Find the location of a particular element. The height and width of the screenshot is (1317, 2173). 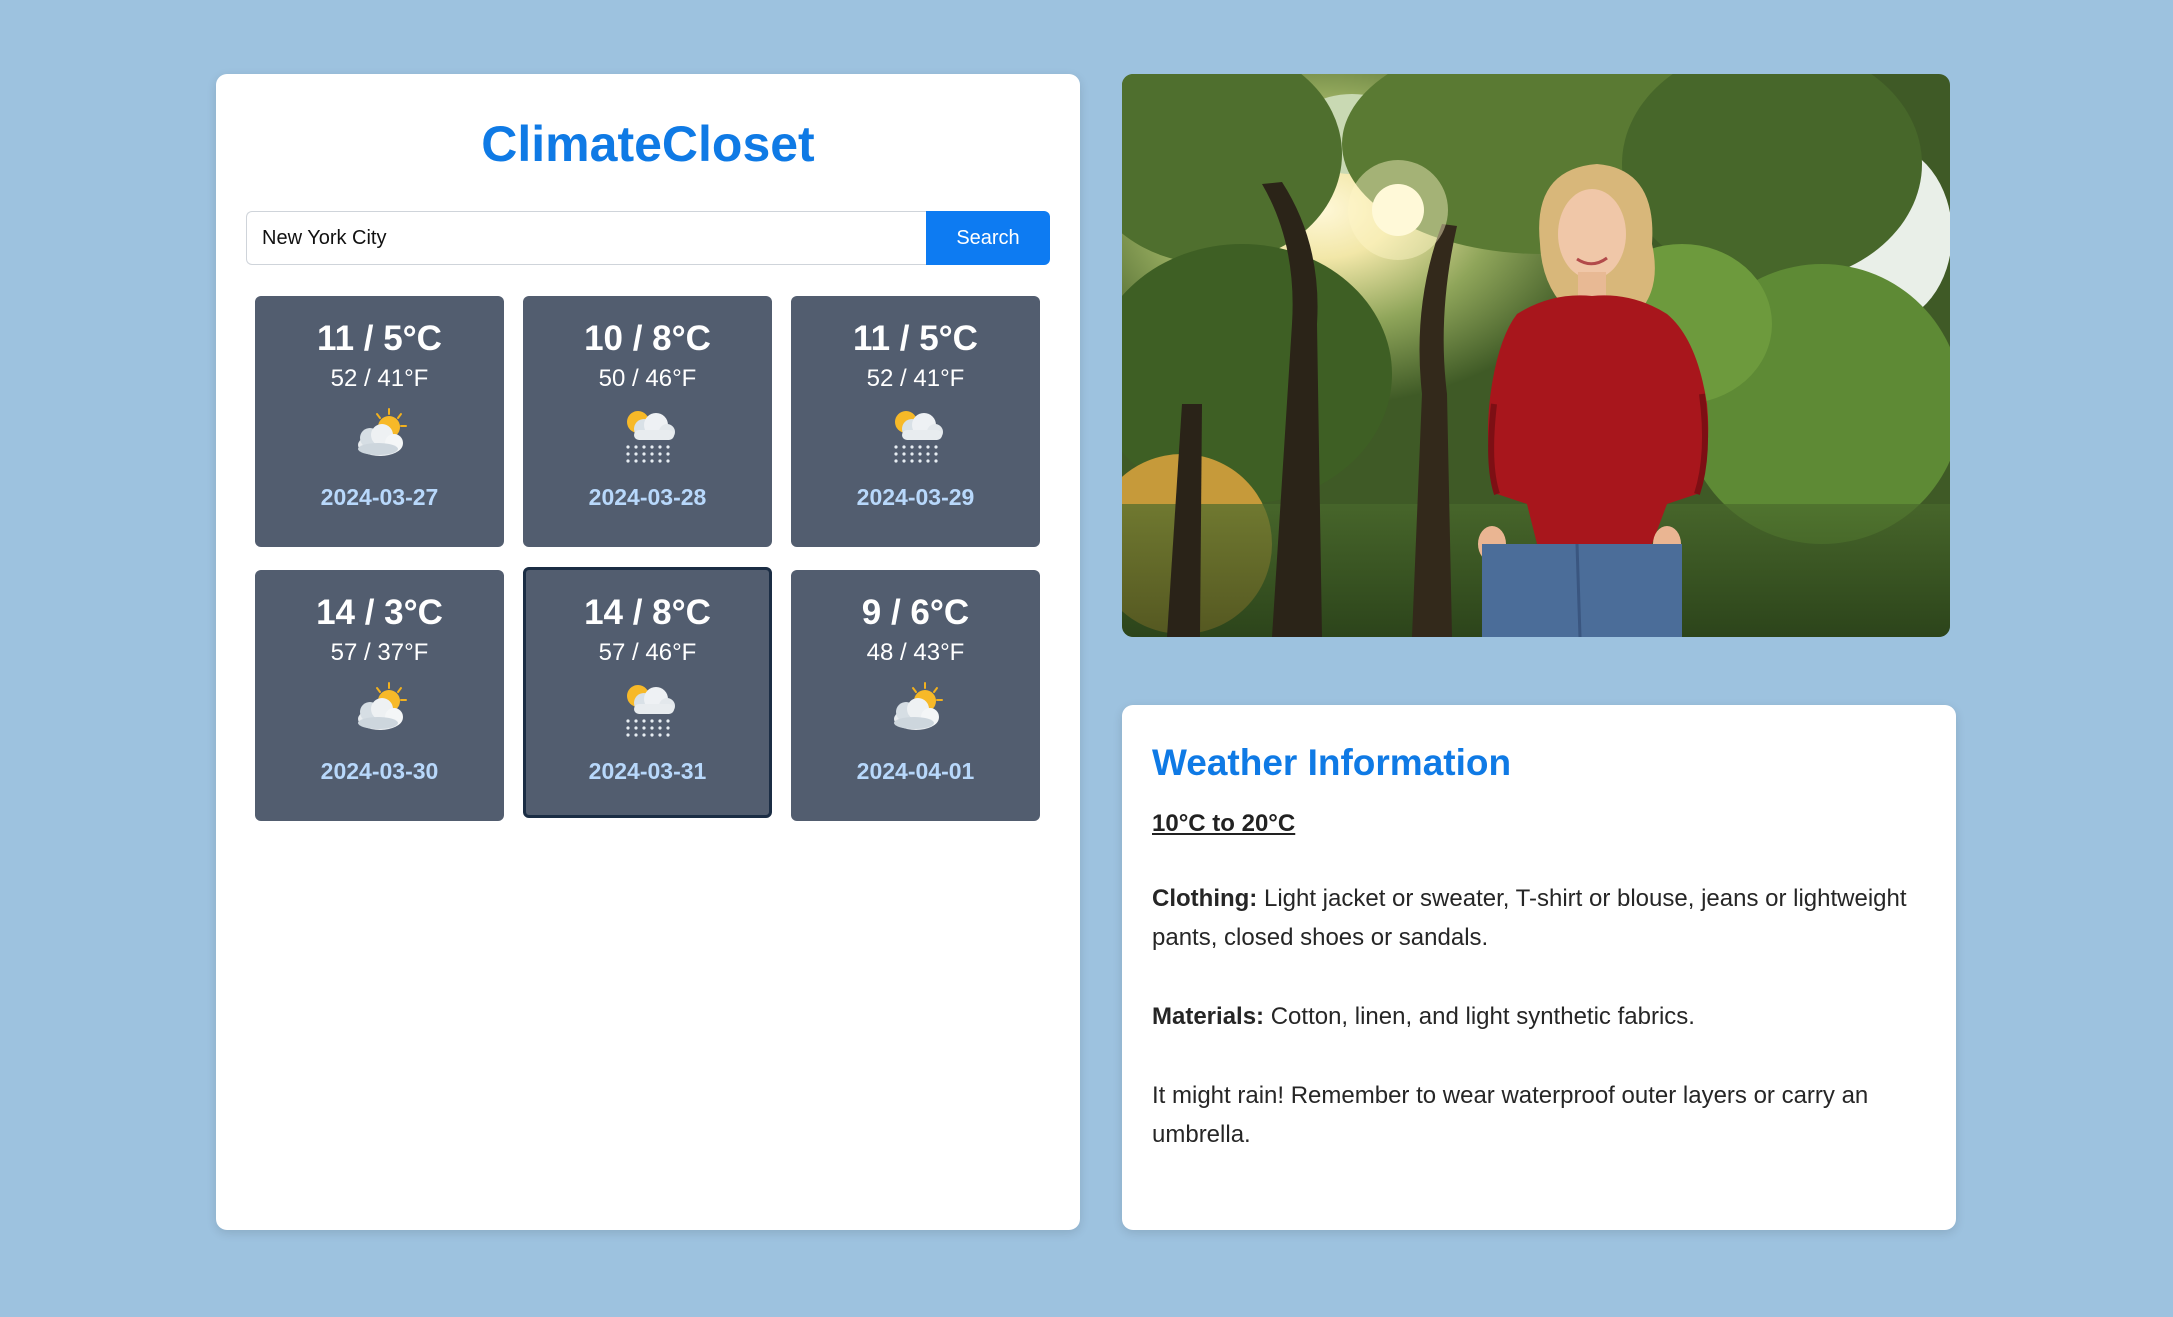

forecast-date: 2024-03-28 is located at coordinates (647, 497).